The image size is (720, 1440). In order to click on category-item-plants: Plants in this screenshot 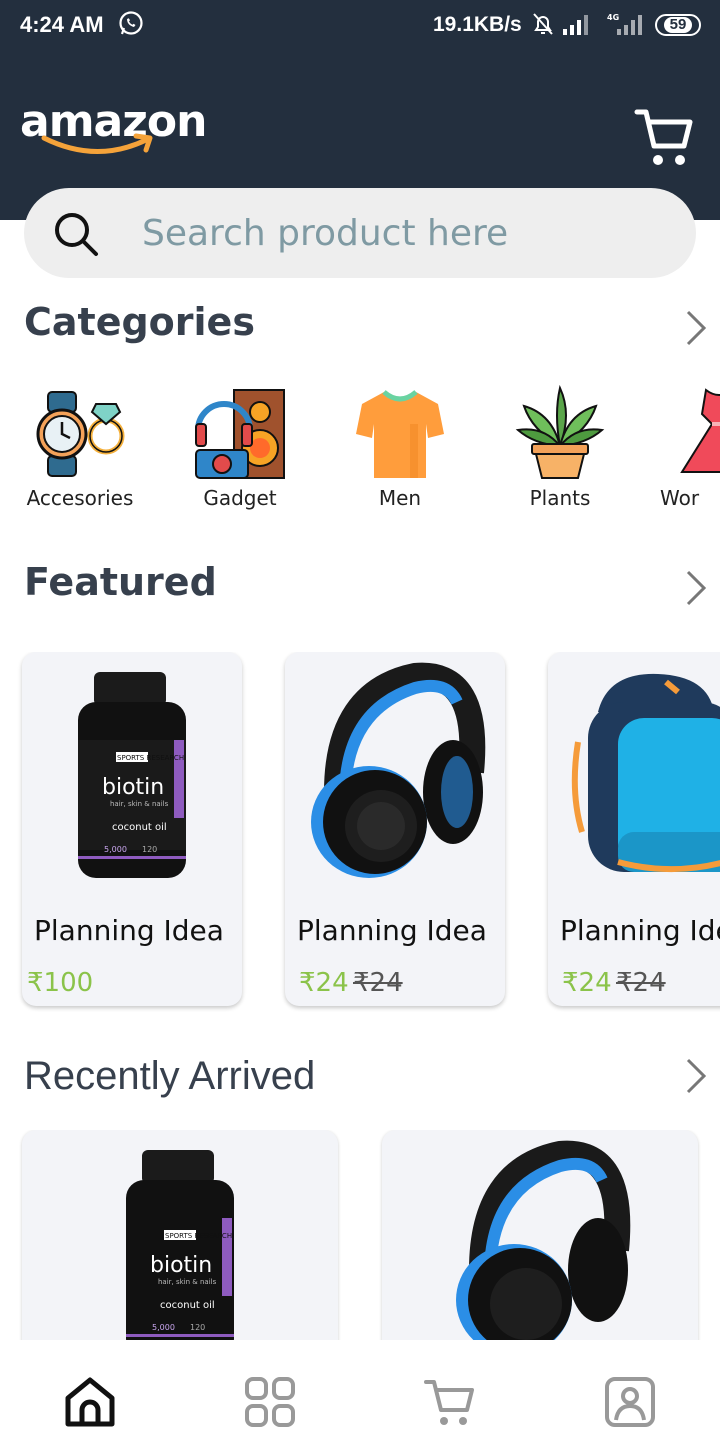, I will do `click(560, 449)`.